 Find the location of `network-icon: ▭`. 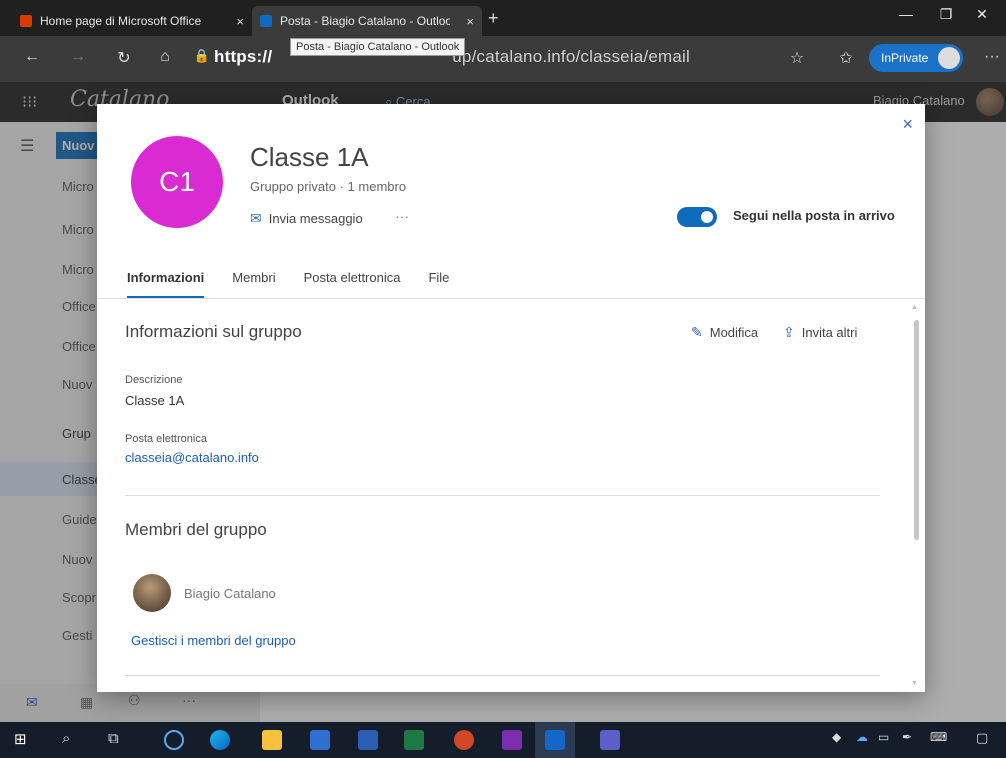

network-icon: ▭ is located at coordinates (883, 737).